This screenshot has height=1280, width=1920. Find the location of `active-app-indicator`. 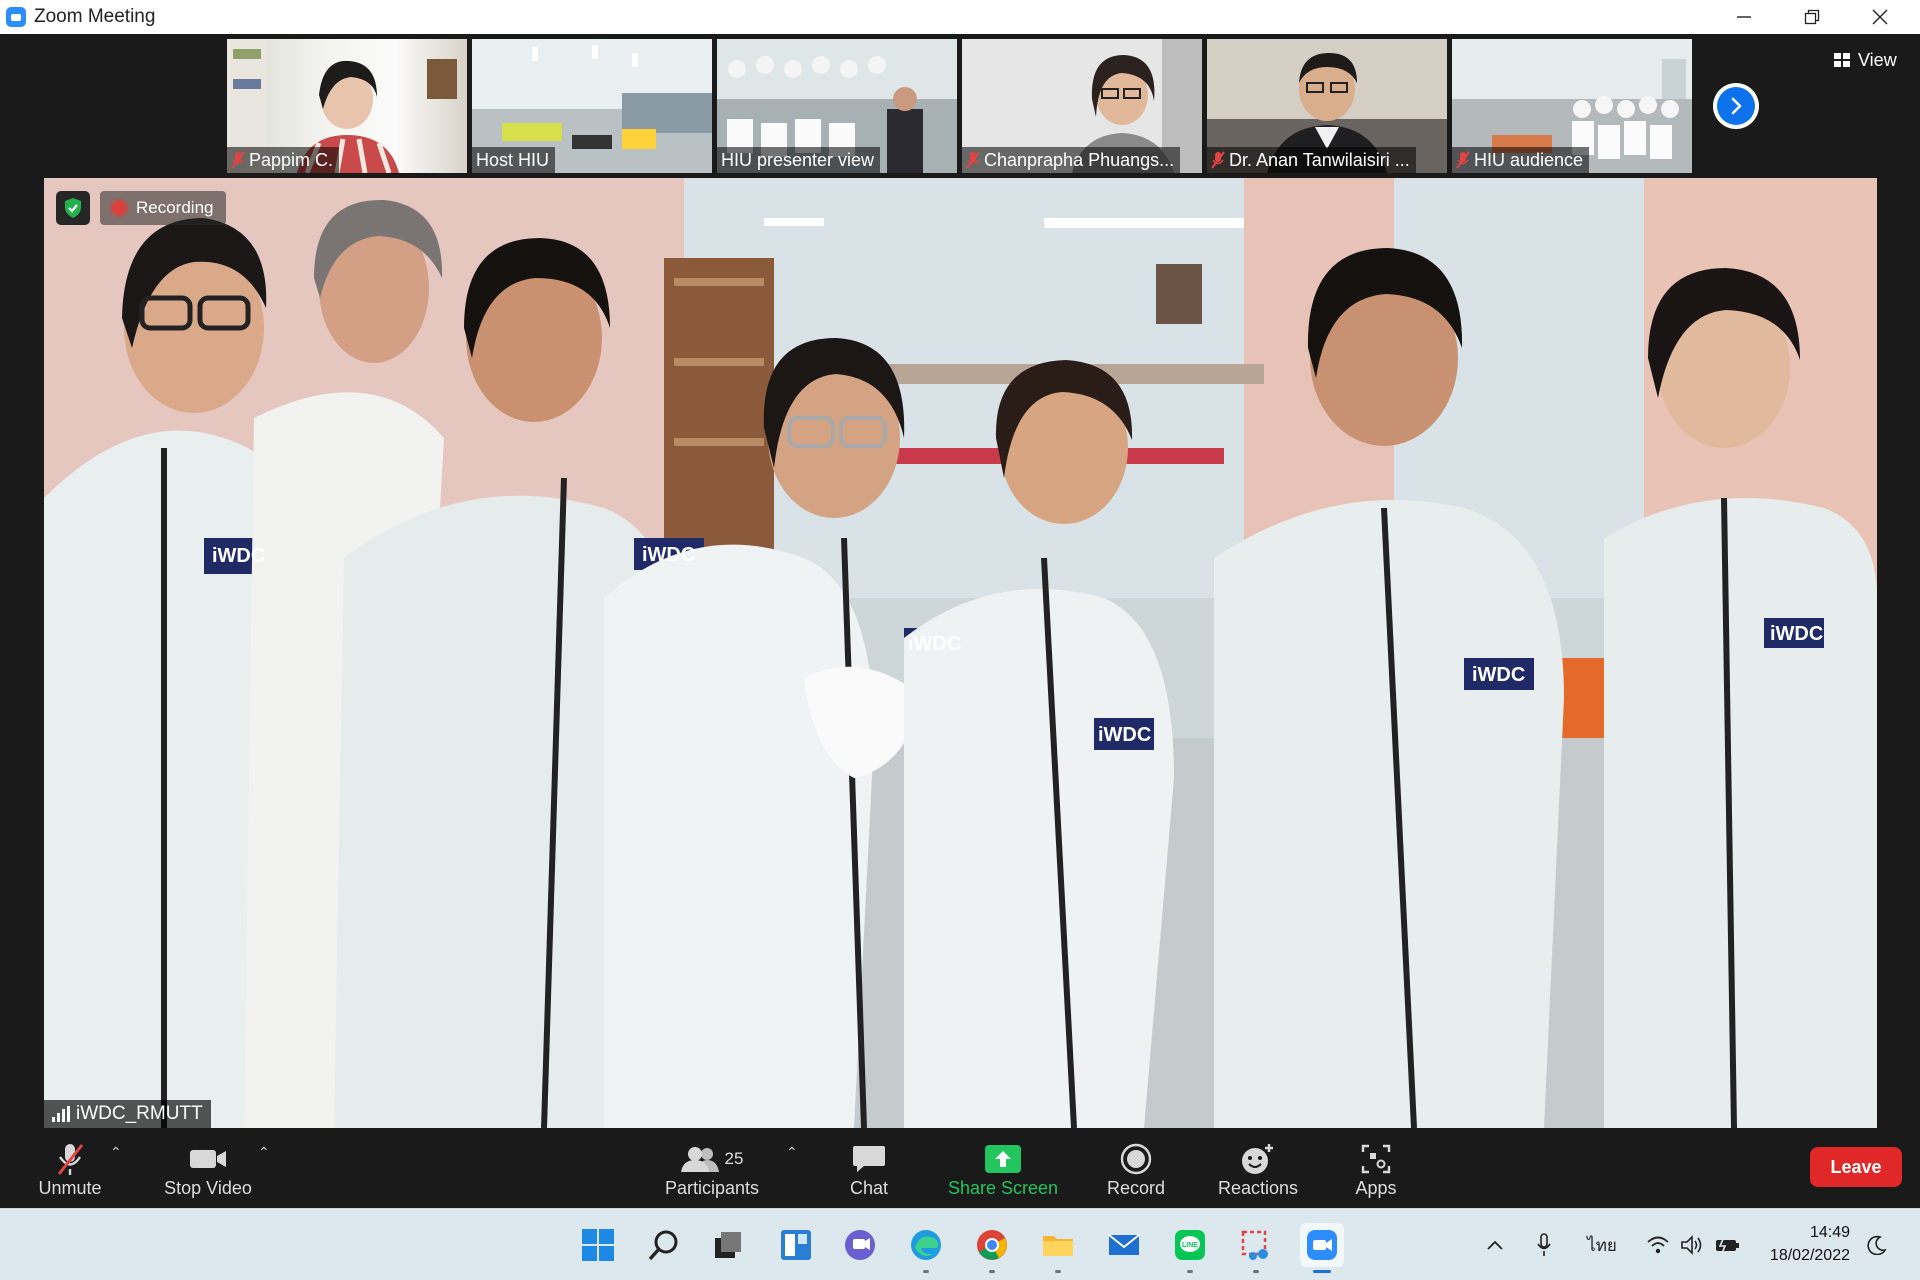

active-app-indicator is located at coordinates (1322, 1271).